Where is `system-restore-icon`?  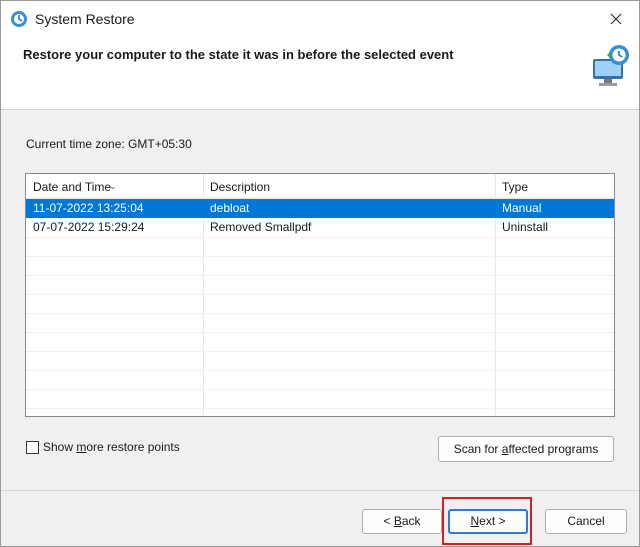 system-restore-icon is located at coordinates (19, 19).